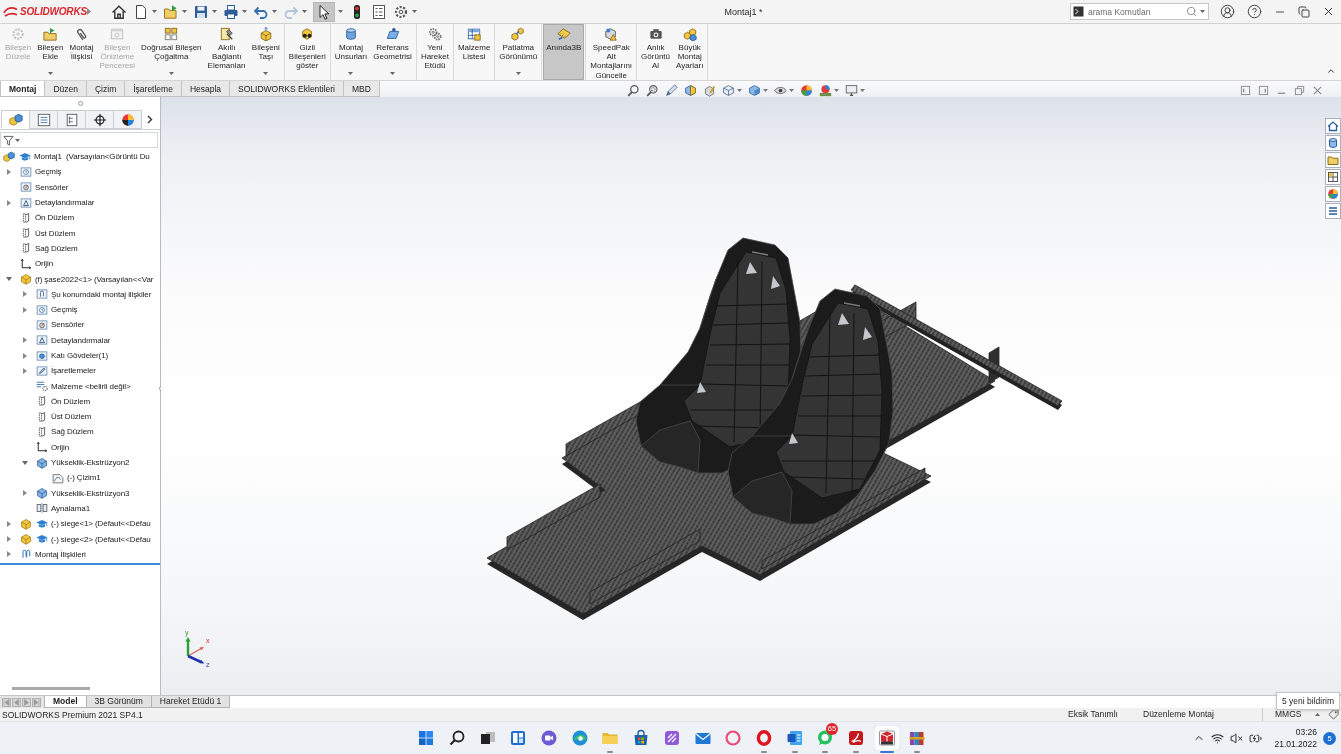 The image size is (1341, 754). Describe the element at coordinates (80, 355) in the screenshot. I see `tree-item: Katı Gövdeler(1)` at that location.